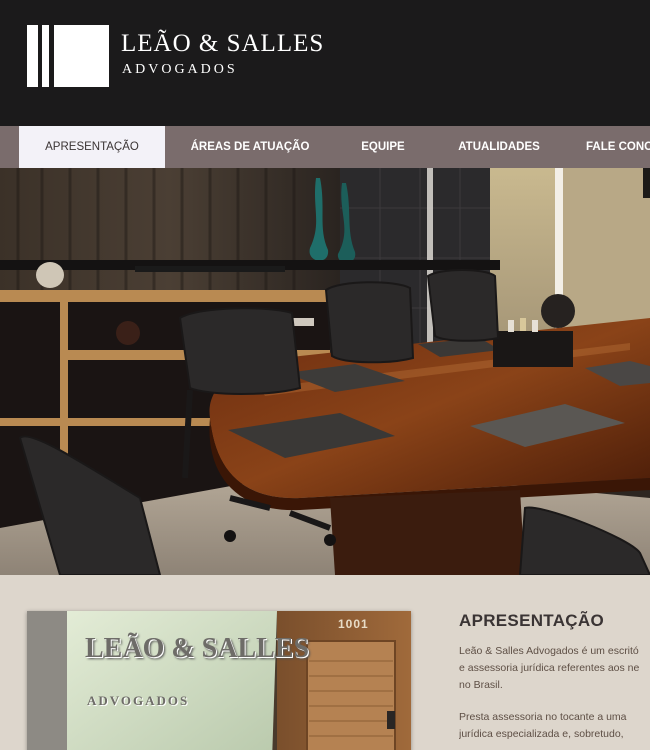 This screenshot has width=650, height=750. I want to click on logo-mark-icon, so click(68, 56).